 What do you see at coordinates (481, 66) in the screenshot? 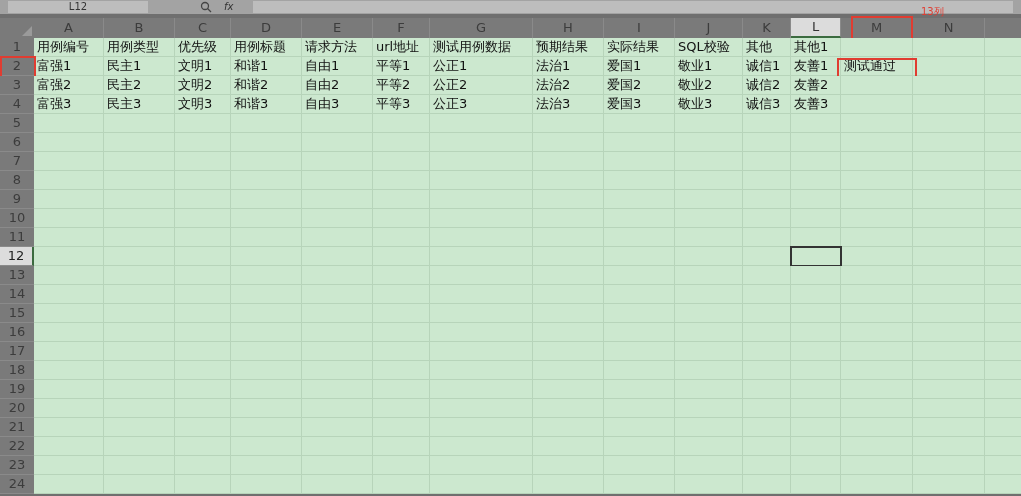
I see `table-cell: 公正1` at bounding box center [481, 66].